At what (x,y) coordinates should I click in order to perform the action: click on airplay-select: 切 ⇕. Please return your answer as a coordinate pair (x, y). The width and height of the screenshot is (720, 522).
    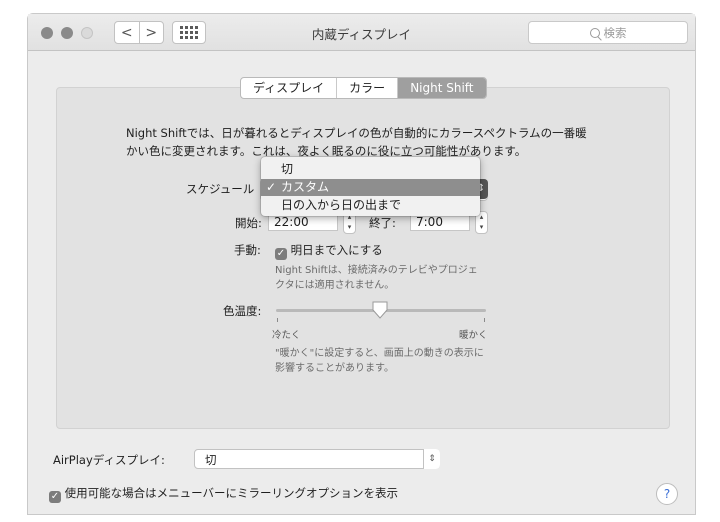
    Looking at the image, I should click on (317, 459).